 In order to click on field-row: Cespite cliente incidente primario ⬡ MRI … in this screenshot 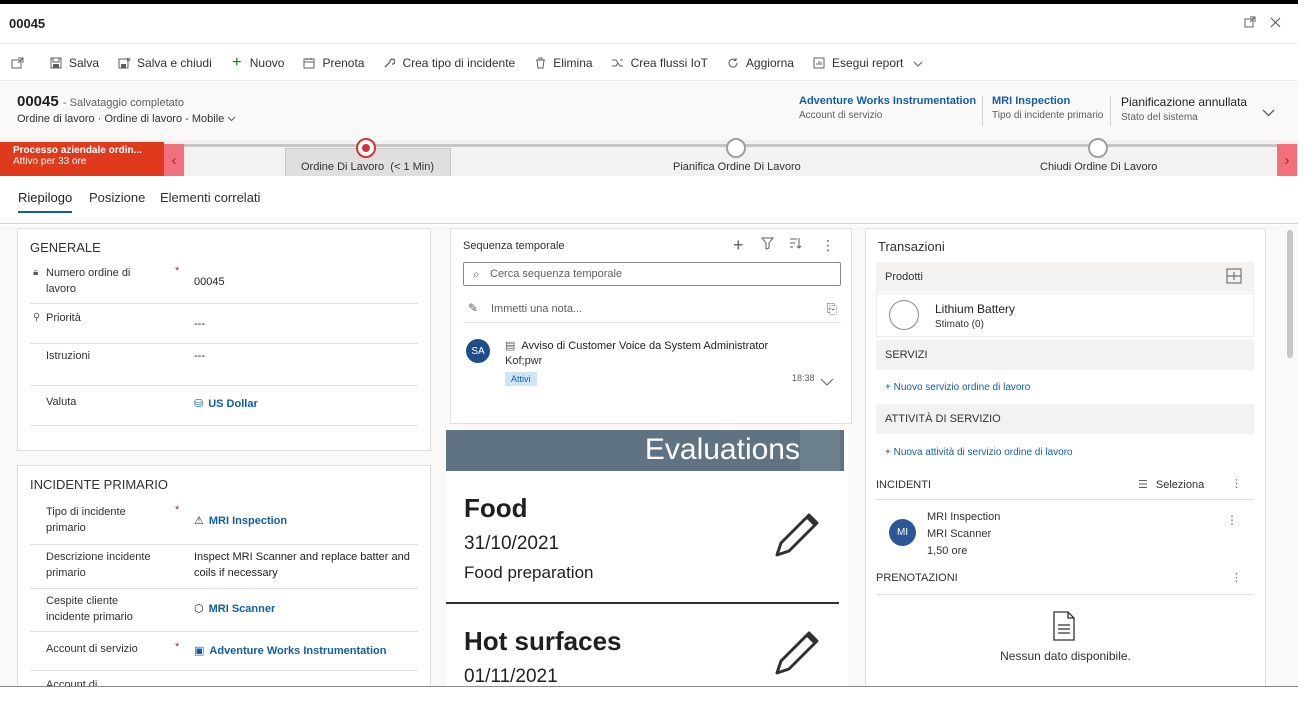, I will do `click(224, 610)`.